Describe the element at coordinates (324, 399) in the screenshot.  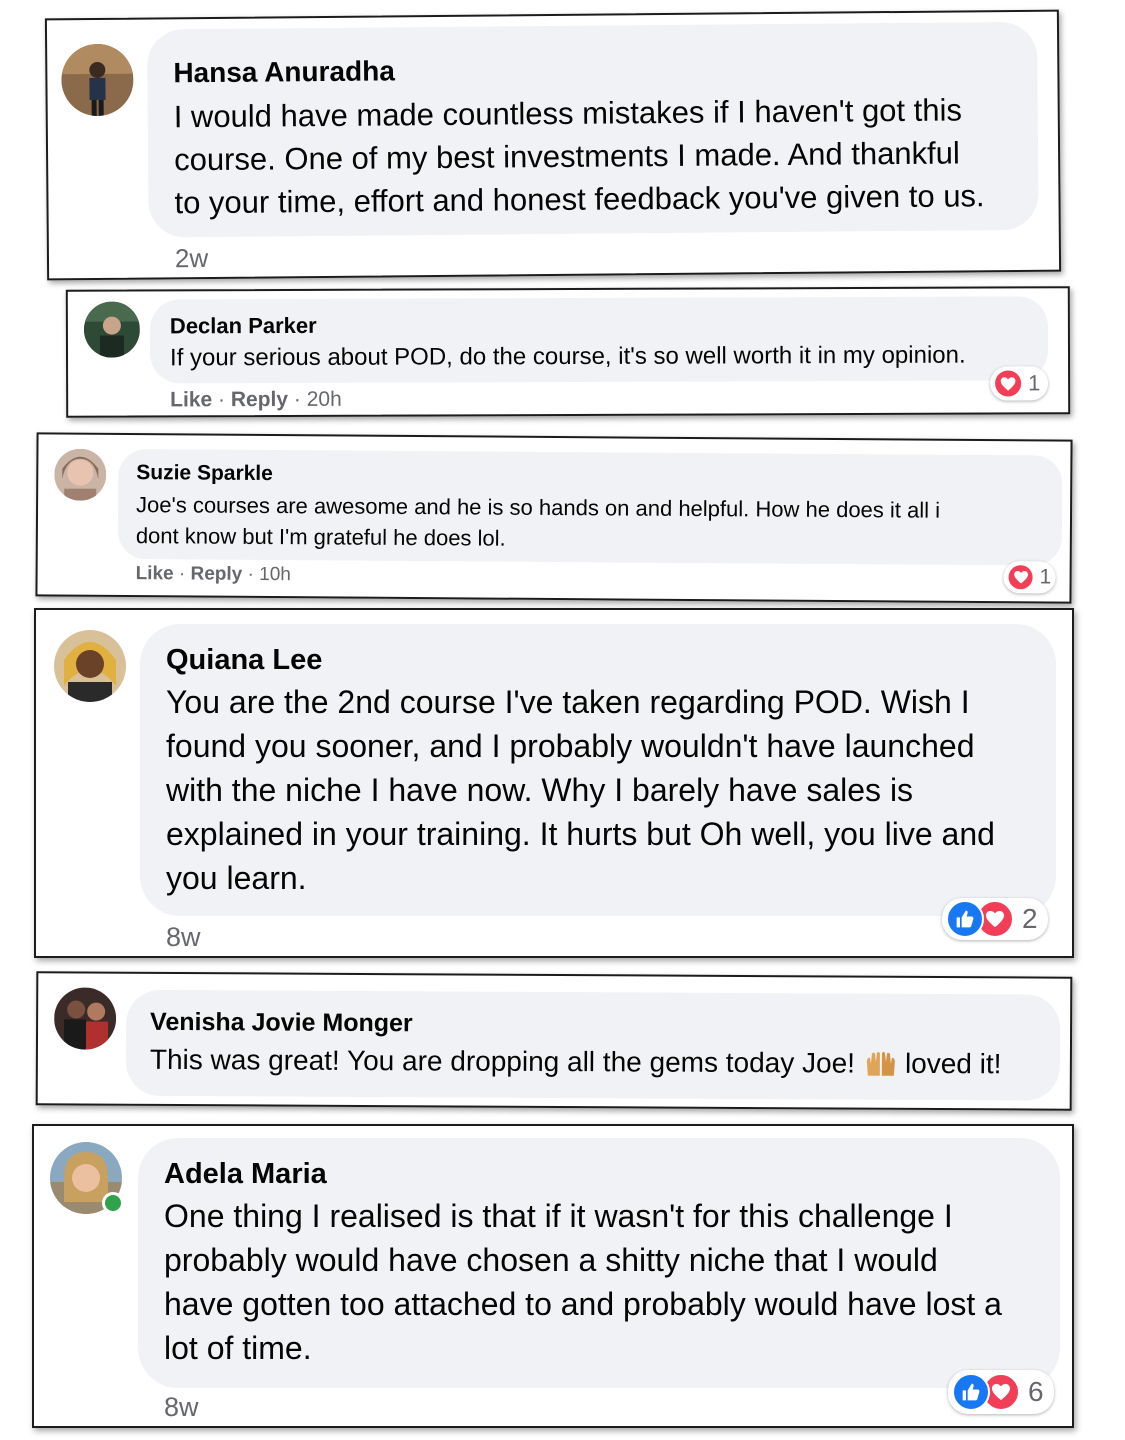
I see `comment-timestamp: 20h` at that location.